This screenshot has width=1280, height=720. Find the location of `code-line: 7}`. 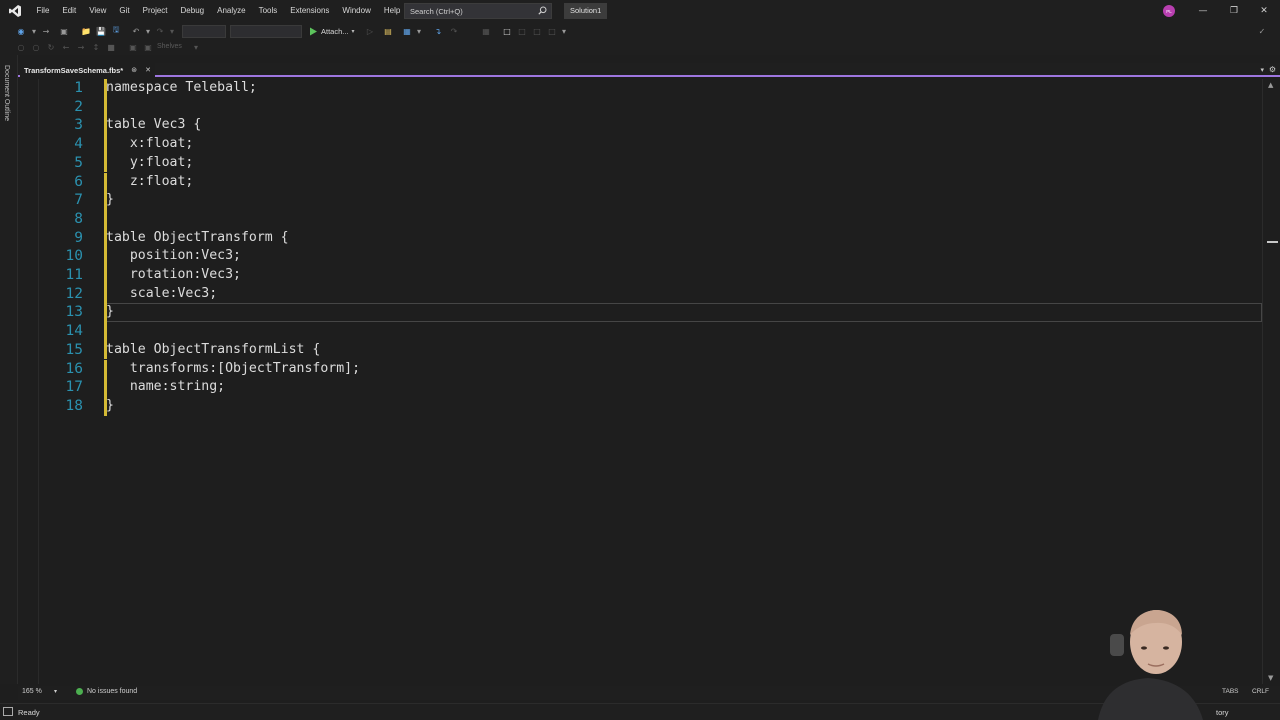

code-line: 7} is located at coordinates (640, 200).